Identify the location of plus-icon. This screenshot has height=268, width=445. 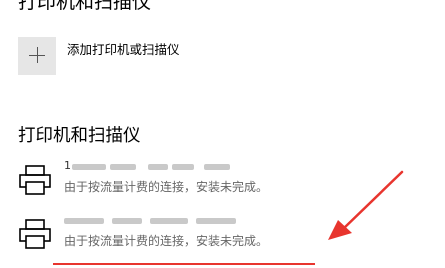
(37, 56).